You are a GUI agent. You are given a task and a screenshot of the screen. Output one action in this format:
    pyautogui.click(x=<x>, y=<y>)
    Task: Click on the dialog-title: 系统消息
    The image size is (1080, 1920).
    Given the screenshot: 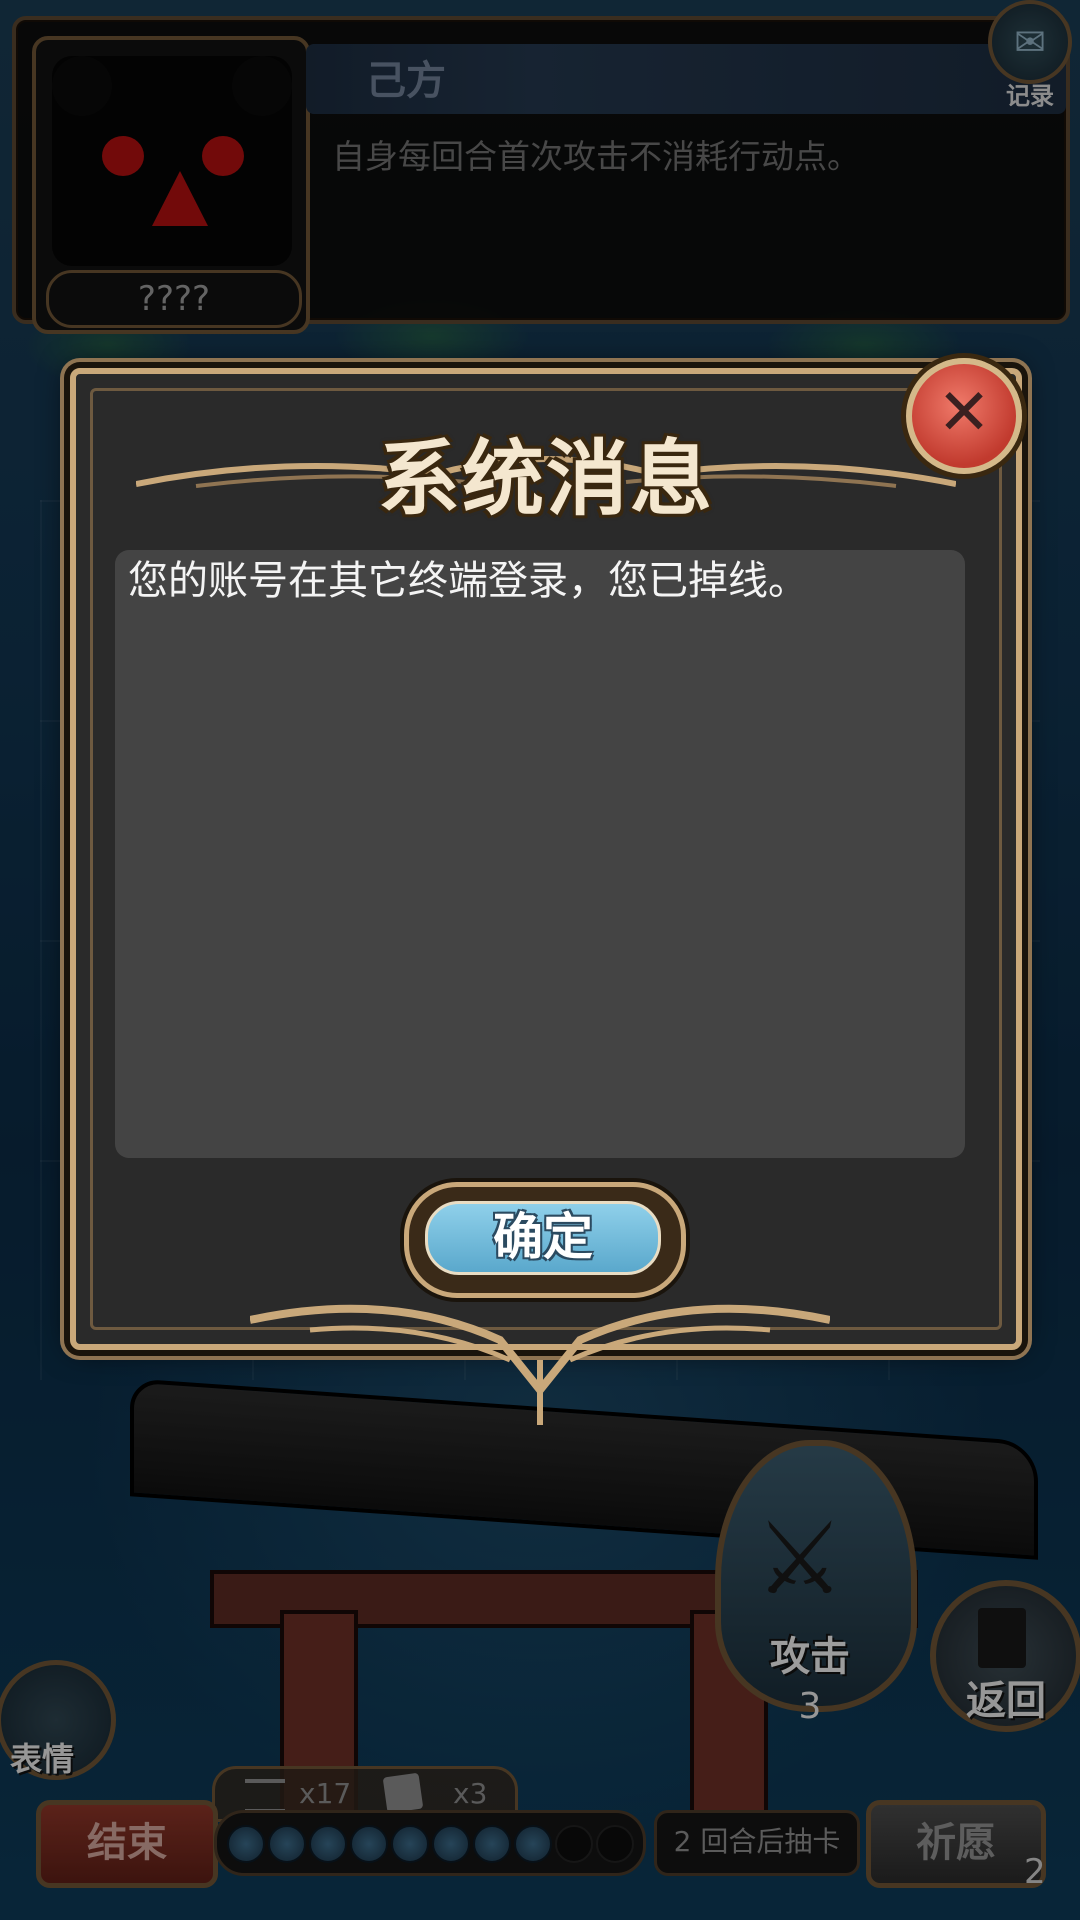 What is the action you would take?
    pyautogui.click(x=545, y=479)
    